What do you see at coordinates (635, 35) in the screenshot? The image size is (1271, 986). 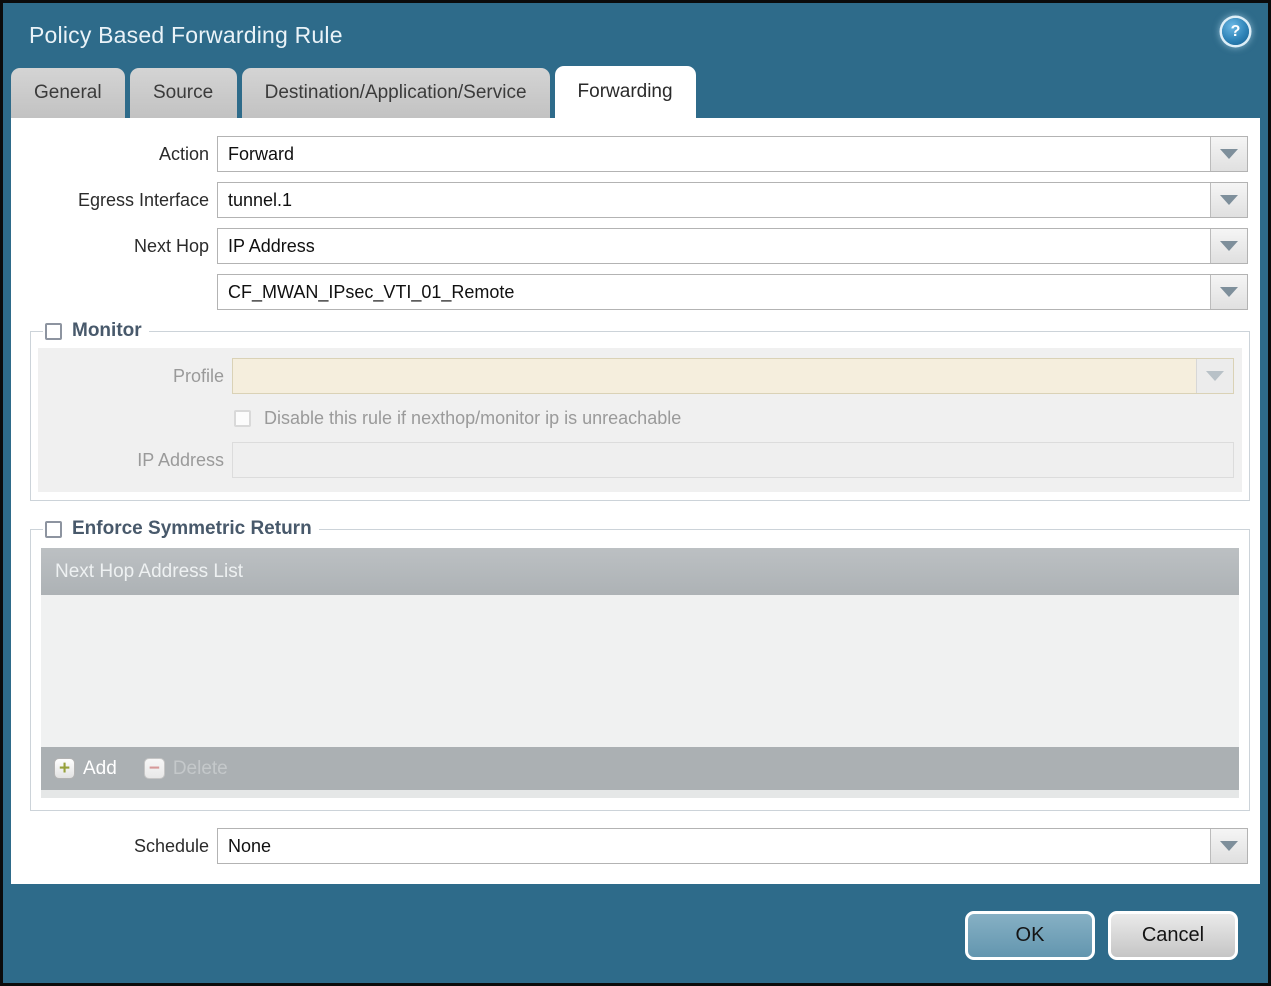 I see `title-bar: Policy Based Forwarding Rule ?` at bounding box center [635, 35].